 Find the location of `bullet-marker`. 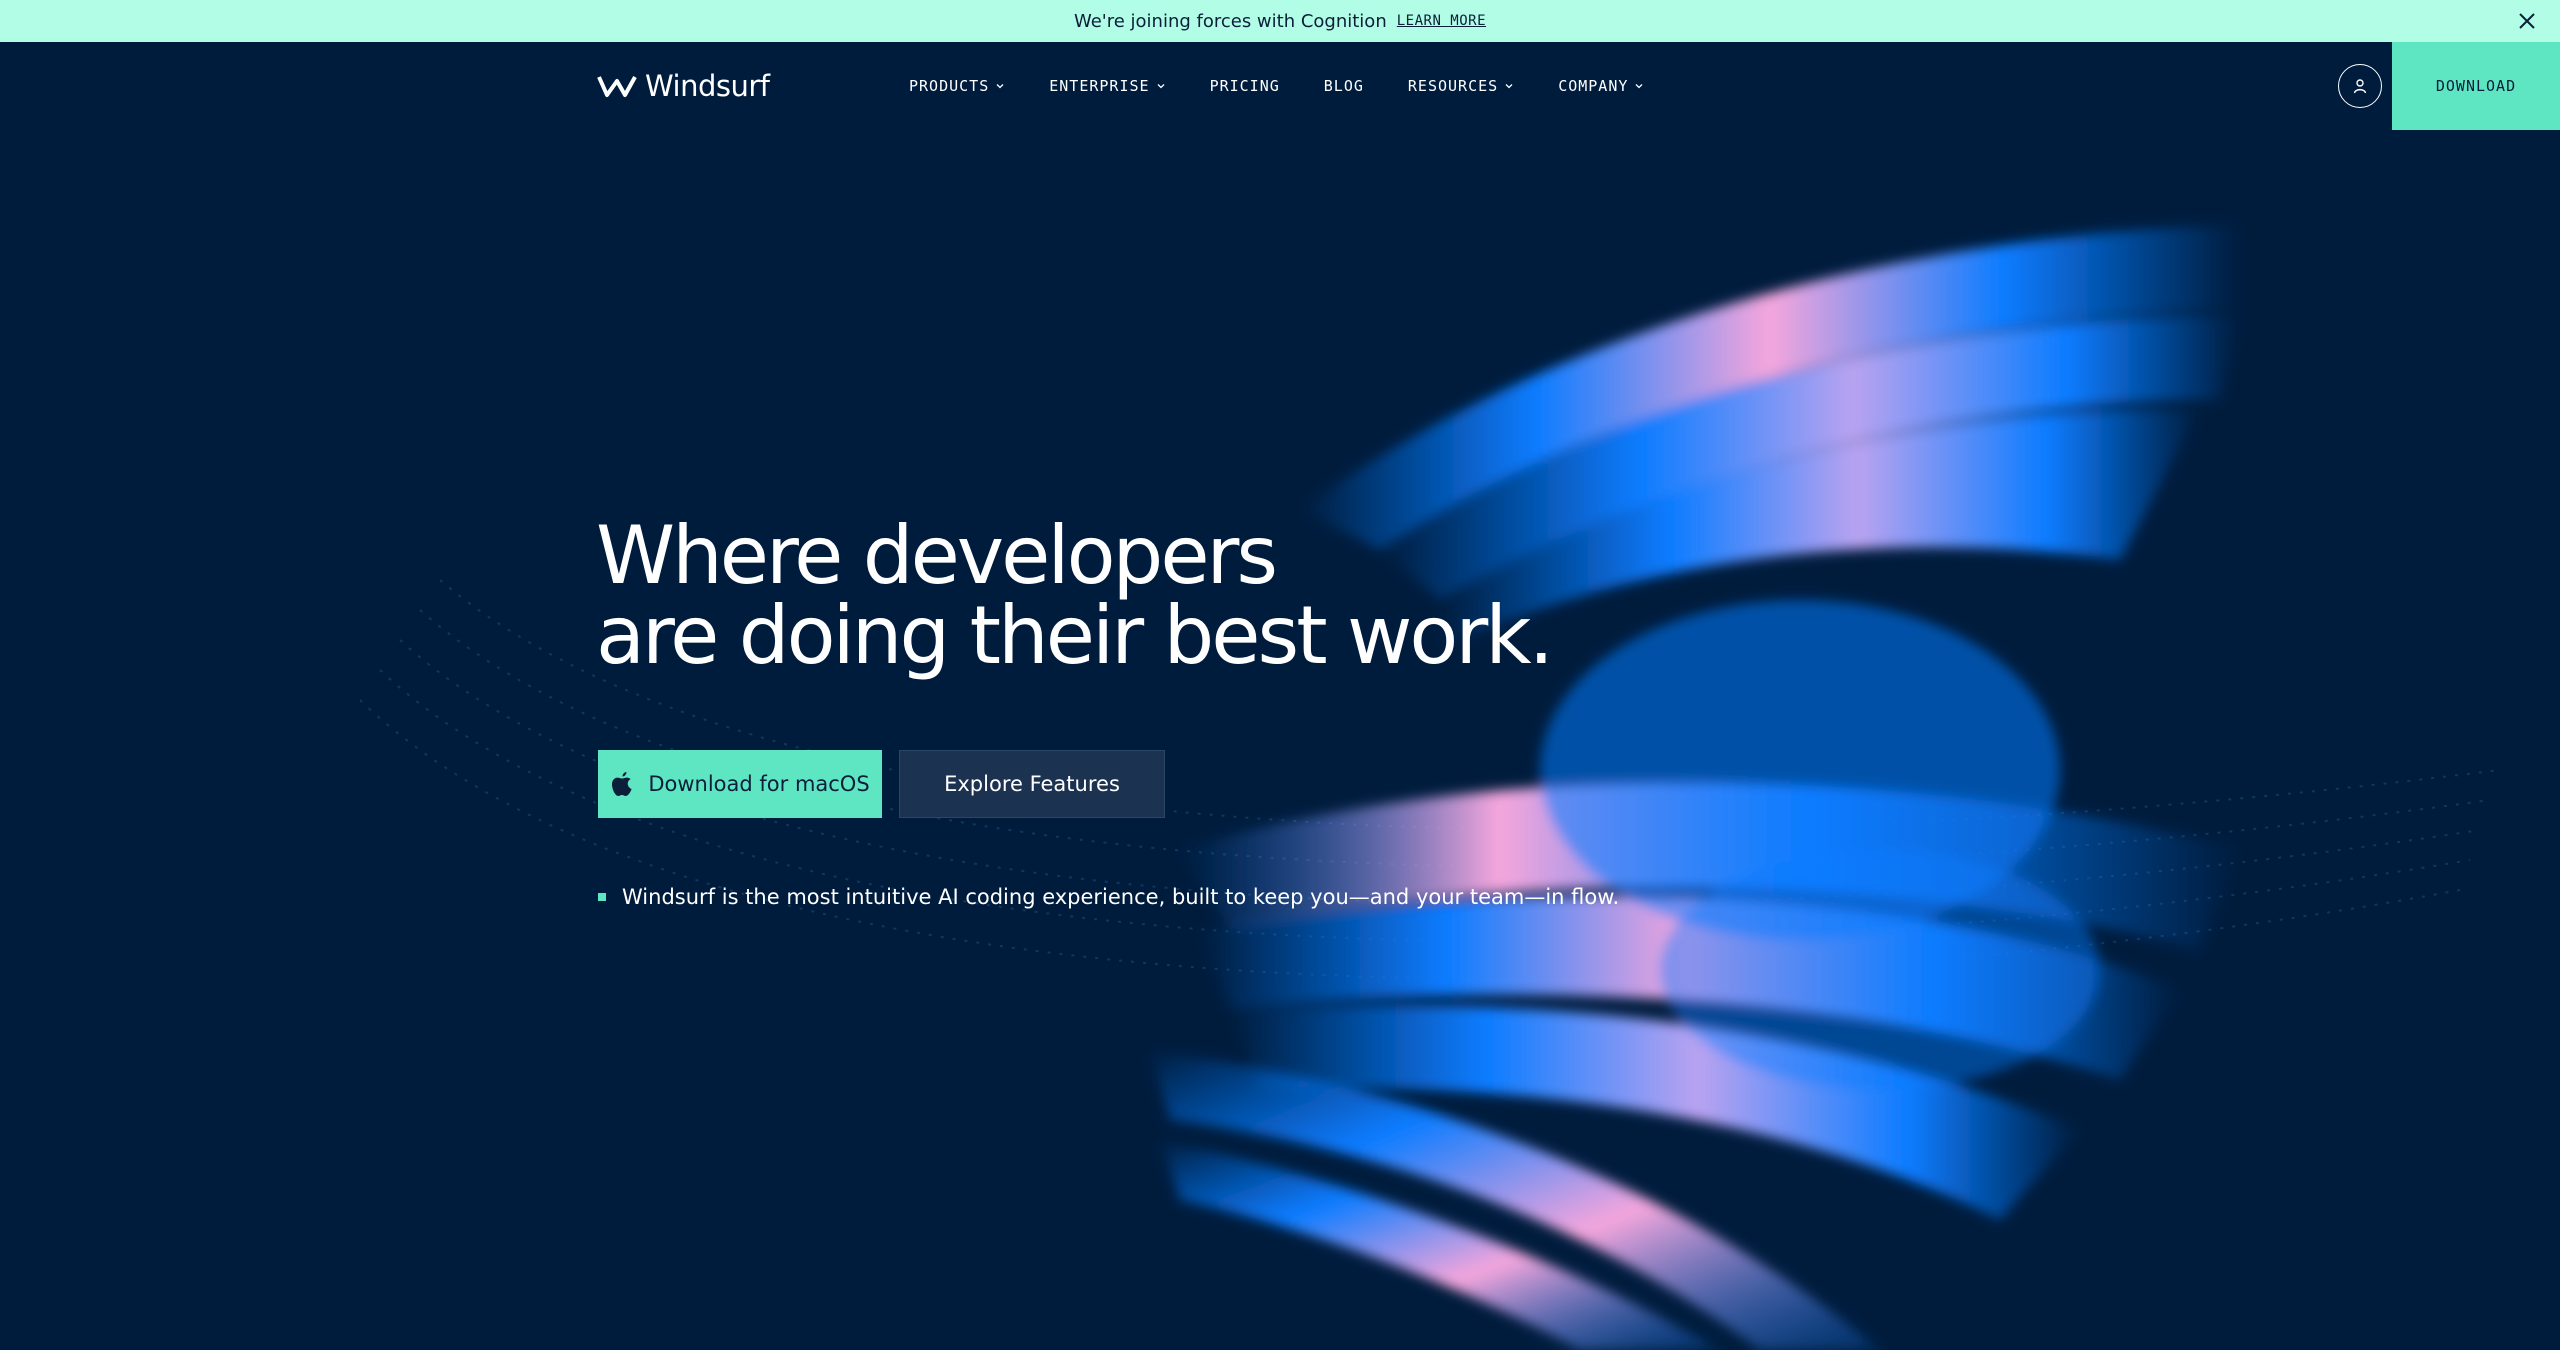

bullet-marker is located at coordinates (602, 897).